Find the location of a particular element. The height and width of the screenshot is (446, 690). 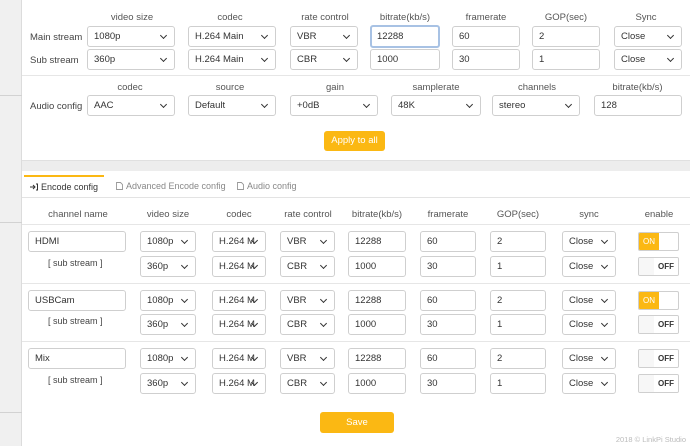

usbcam-sub-rate-control: CBR is located at coordinates (307, 324).